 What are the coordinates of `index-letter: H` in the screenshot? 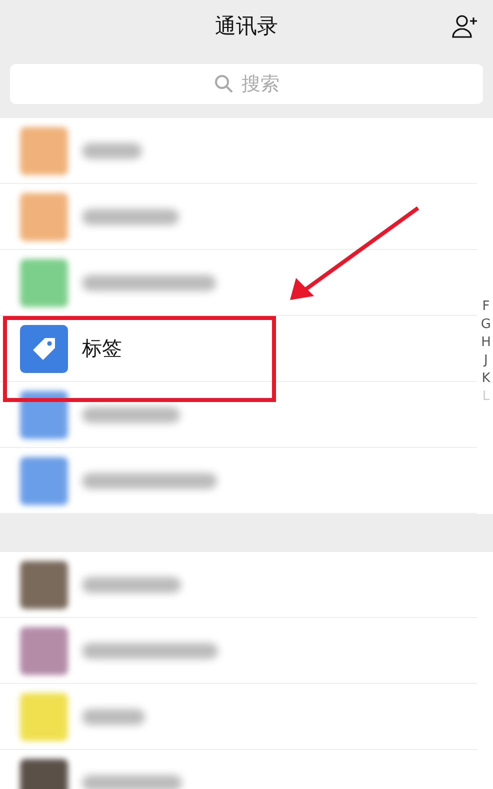 It's located at (486, 343).